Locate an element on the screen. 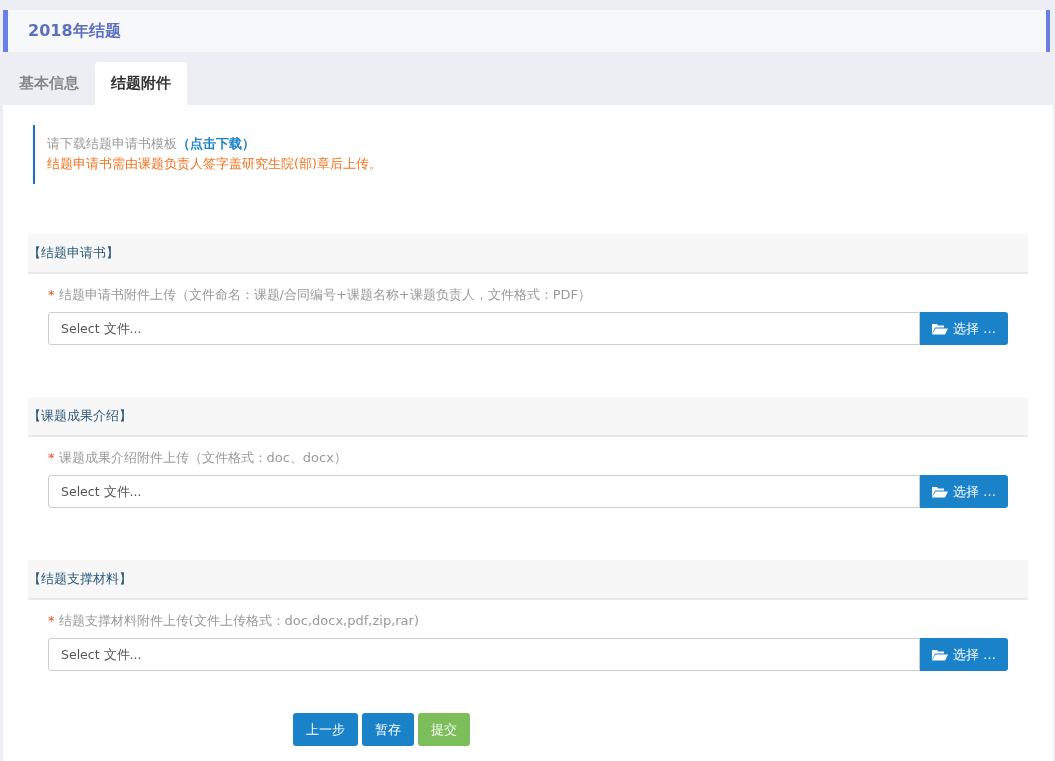  section-title: 【课题成果介绍】 is located at coordinates (80, 416).